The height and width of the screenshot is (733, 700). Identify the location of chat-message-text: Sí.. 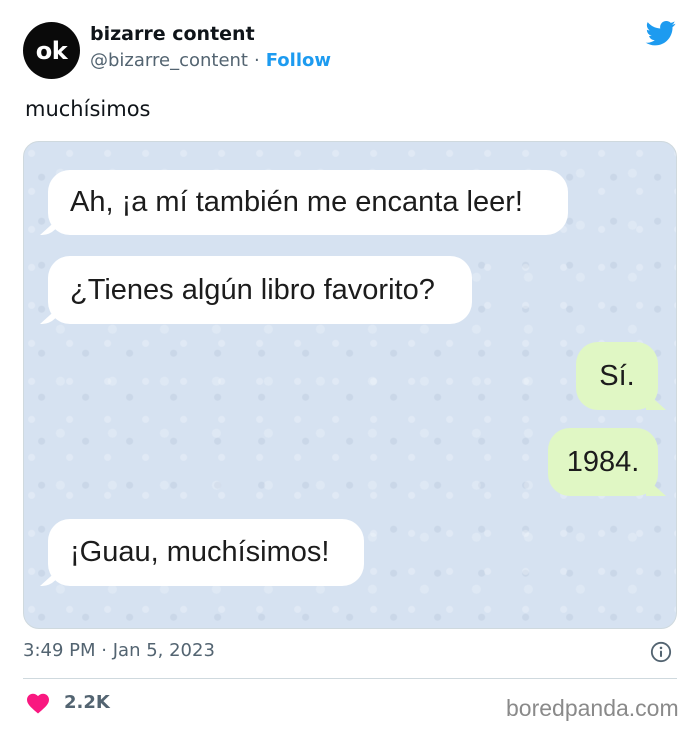
(617, 375).